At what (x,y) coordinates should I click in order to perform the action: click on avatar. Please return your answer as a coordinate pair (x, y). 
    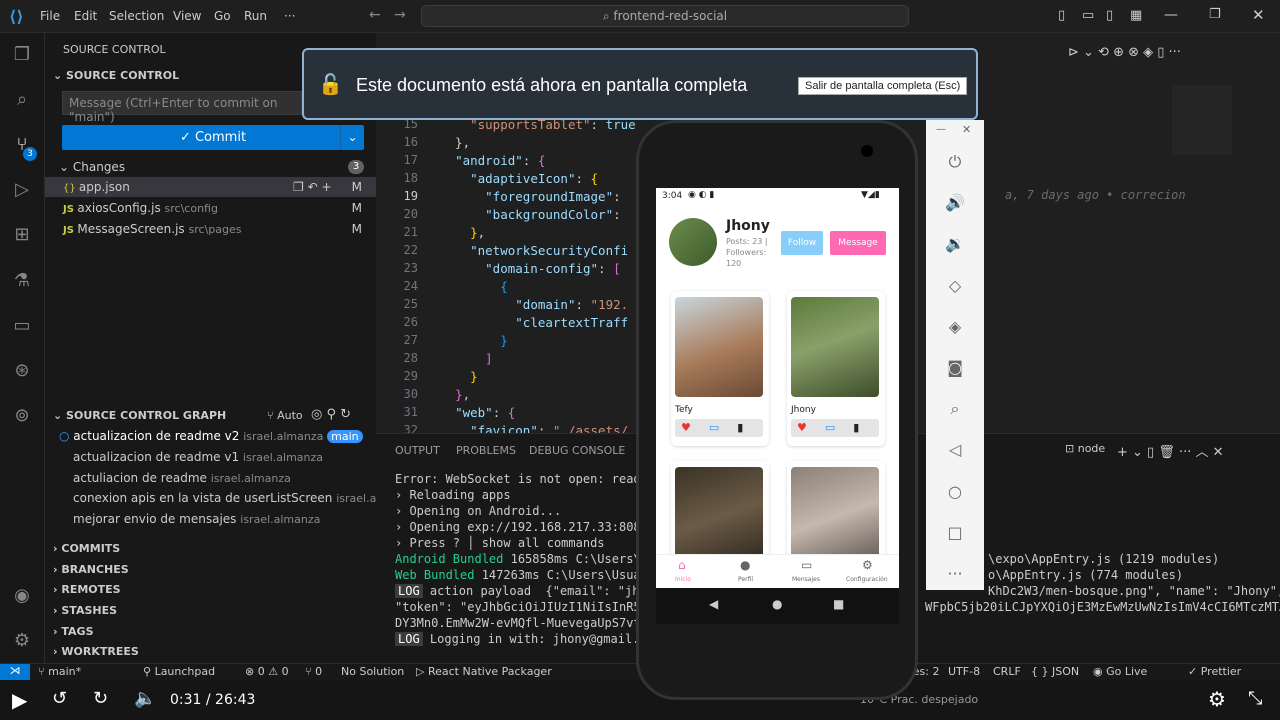
    Looking at the image, I should click on (693, 242).